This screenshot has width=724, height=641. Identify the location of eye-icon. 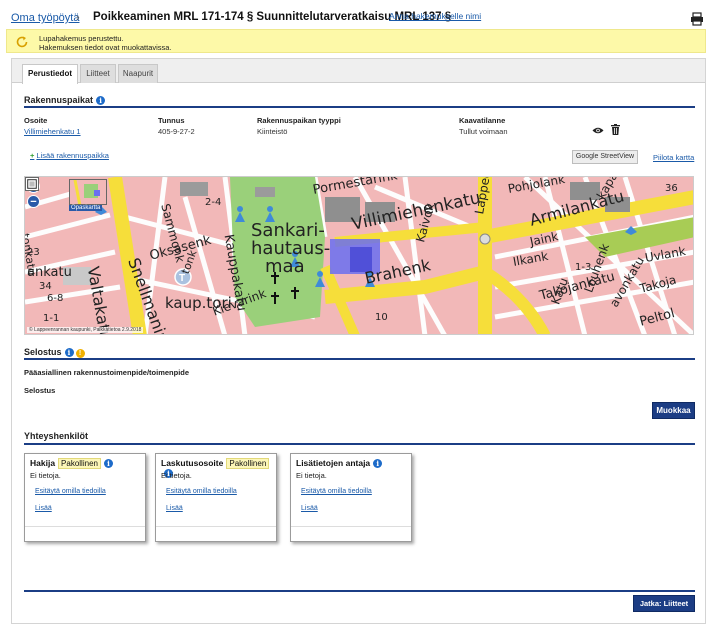
(598, 130).